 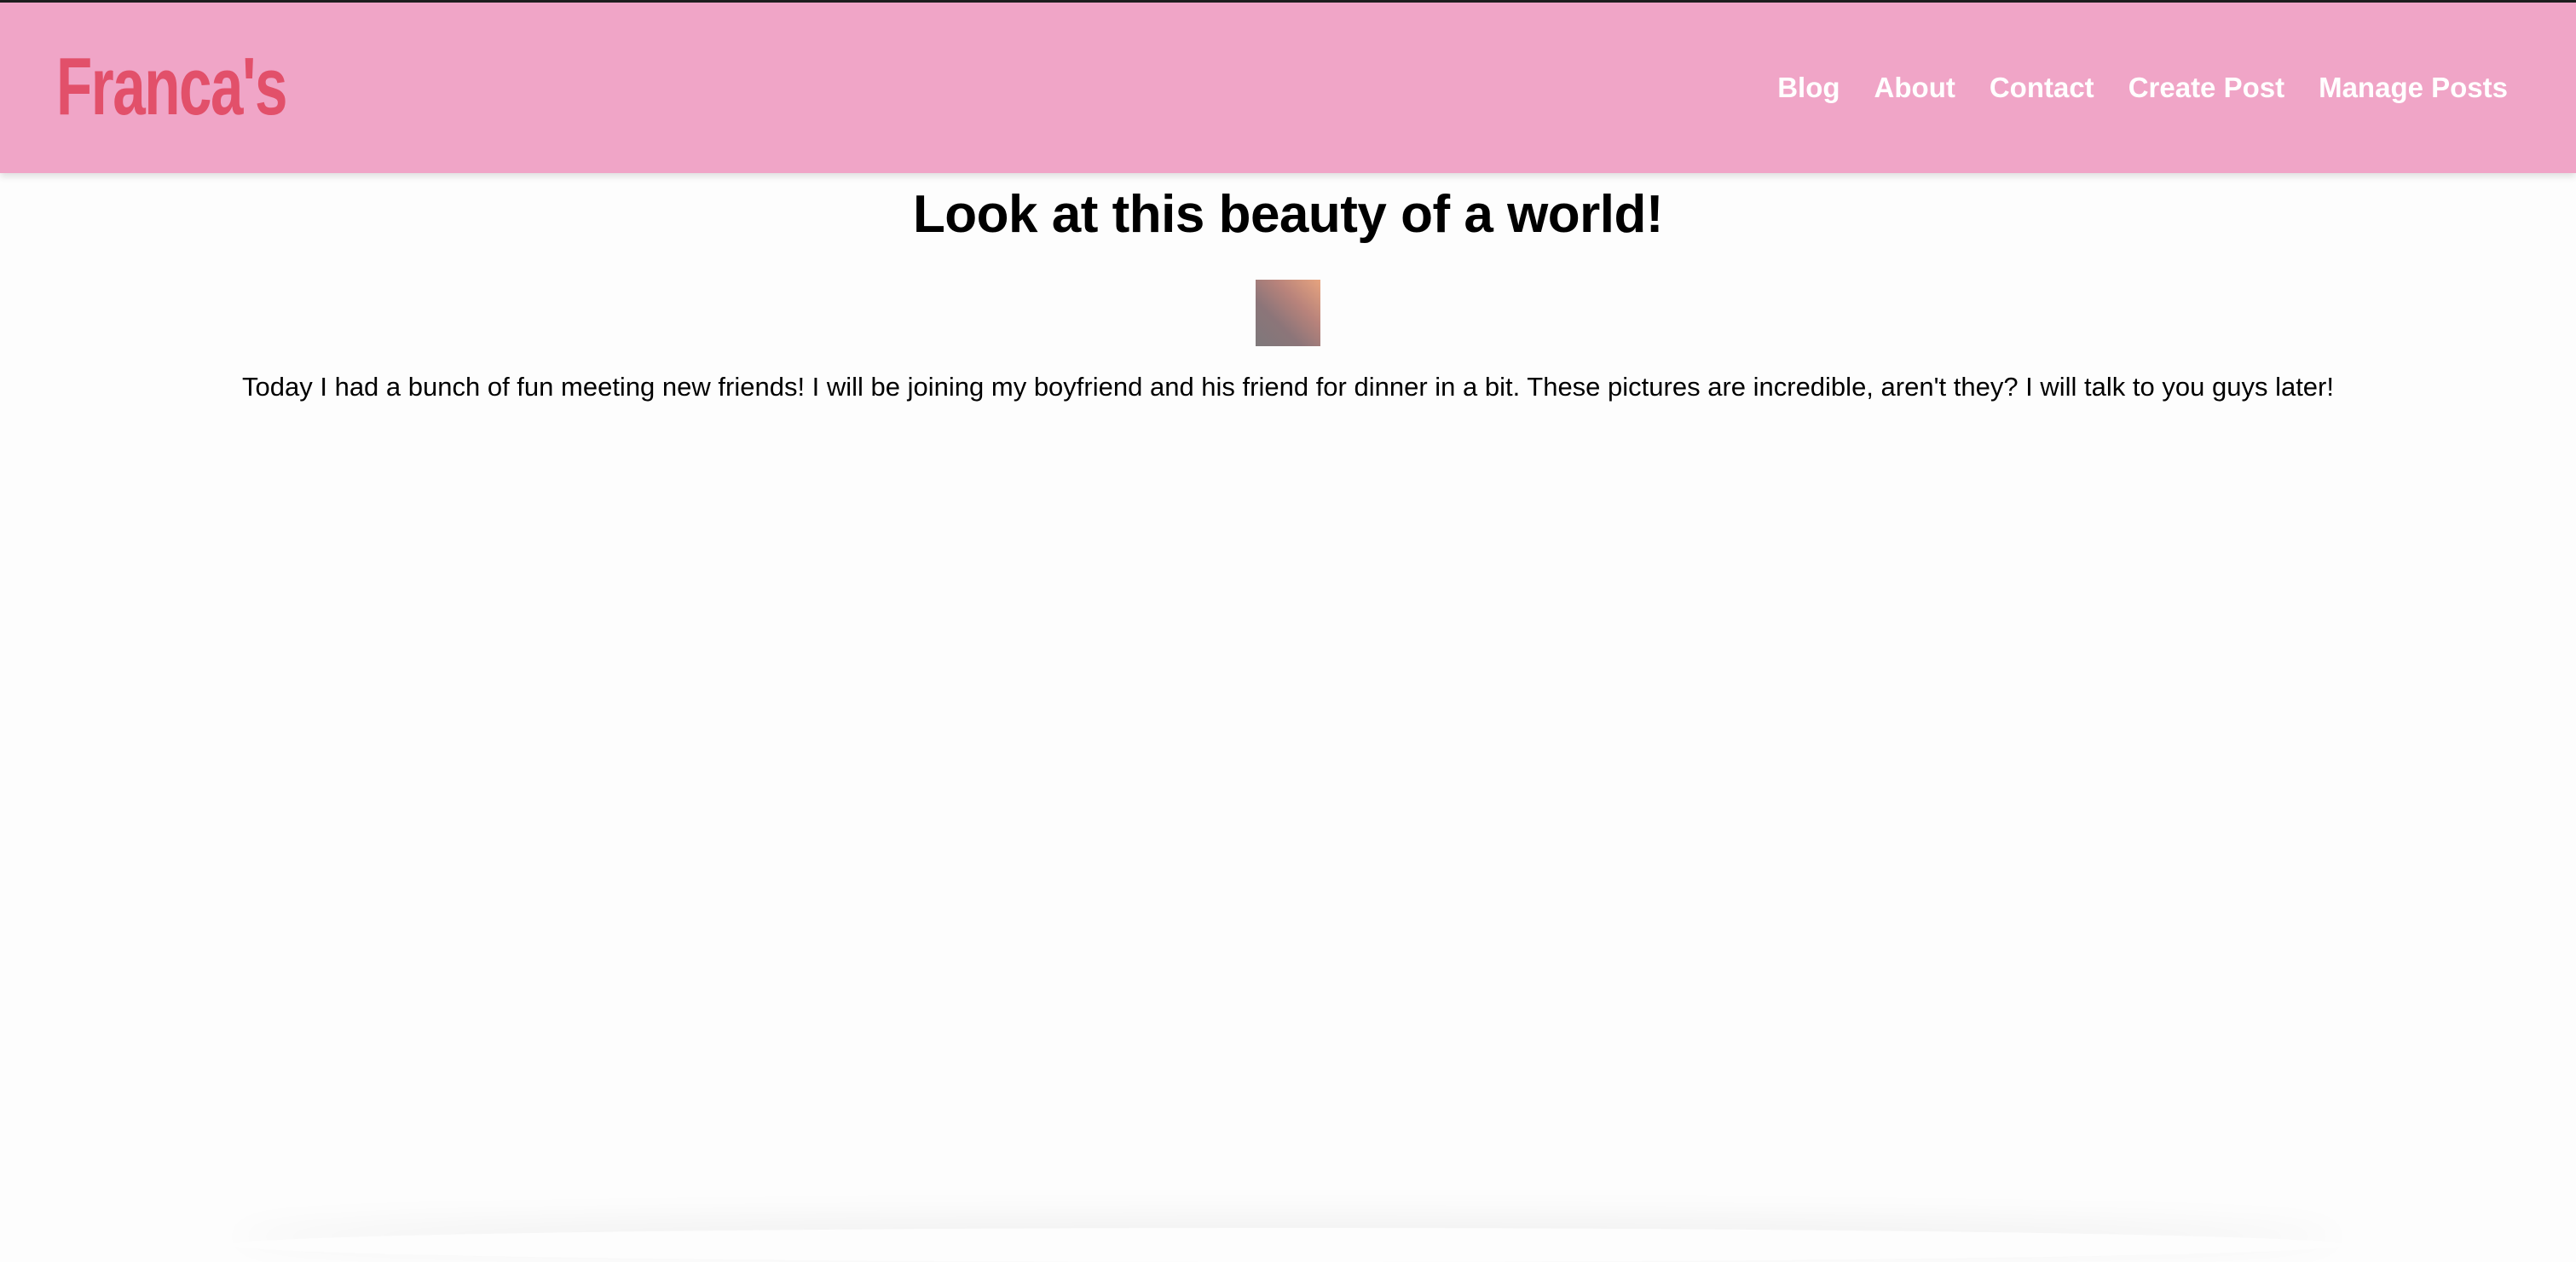 What do you see at coordinates (2042, 88) in the screenshot?
I see `nav-link-contact: Contact` at bounding box center [2042, 88].